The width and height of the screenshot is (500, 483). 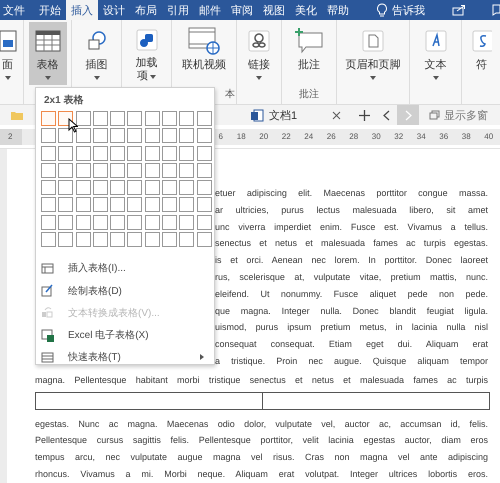 What do you see at coordinates (125, 290) in the screenshot?
I see `menu-item: 绘制表格(D)` at bounding box center [125, 290].